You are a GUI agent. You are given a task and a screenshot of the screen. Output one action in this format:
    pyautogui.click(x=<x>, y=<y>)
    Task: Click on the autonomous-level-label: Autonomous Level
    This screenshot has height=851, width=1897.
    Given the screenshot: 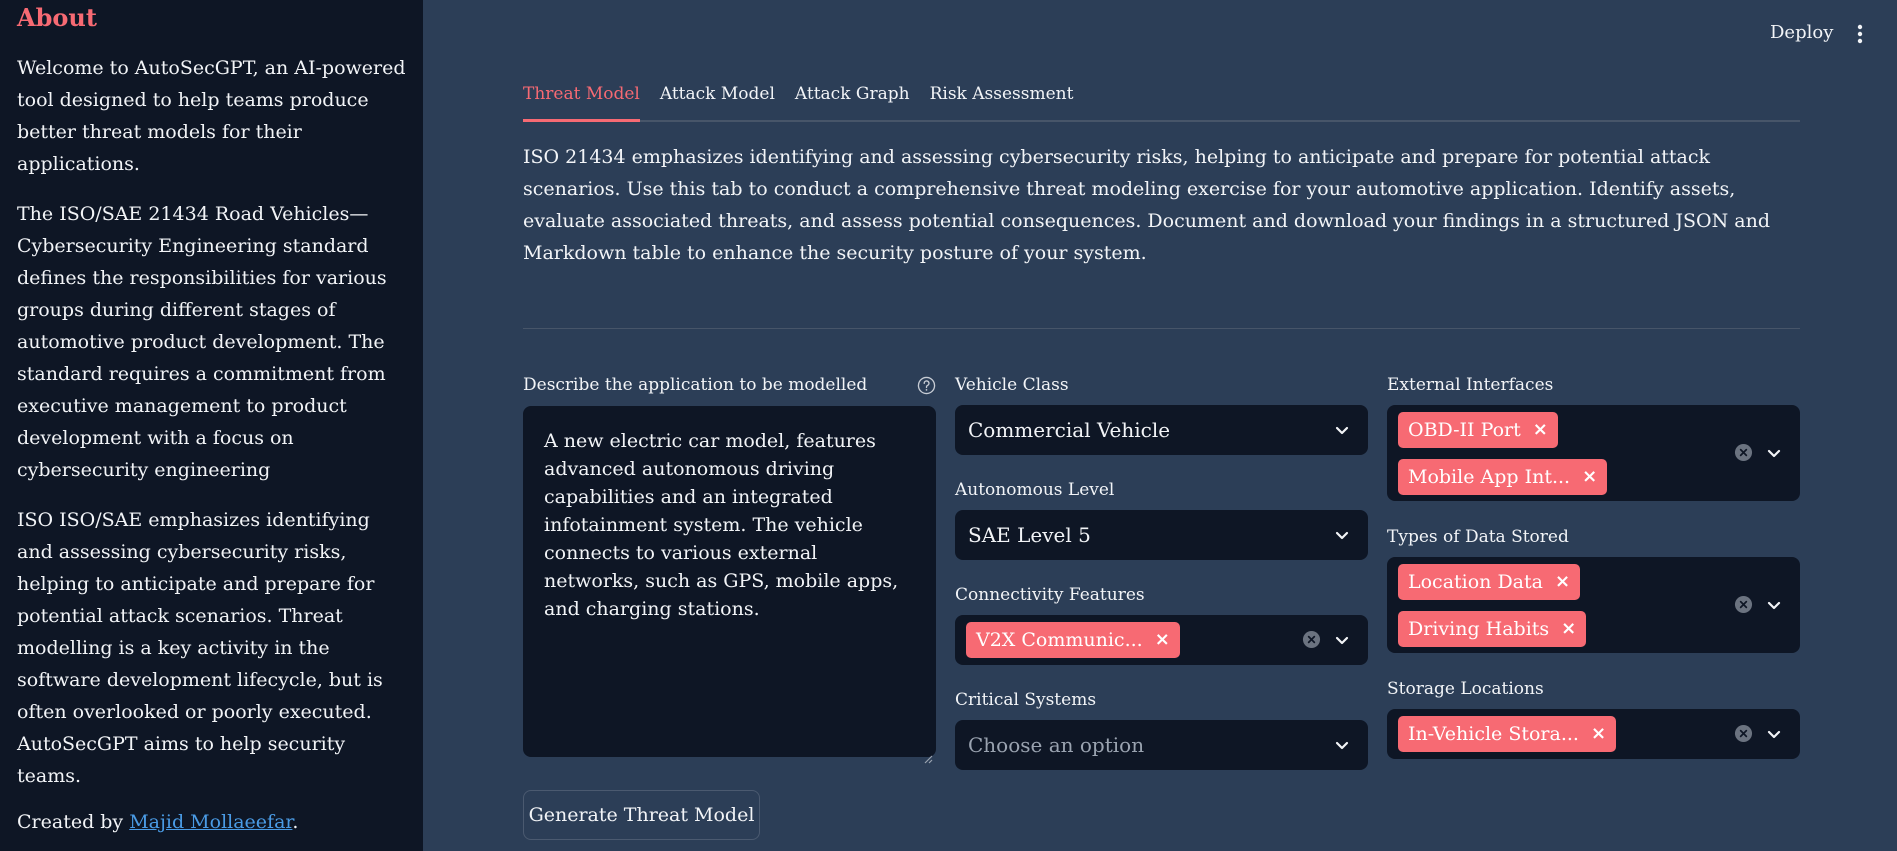 What is the action you would take?
    pyautogui.click(x=1035, y=490)
    